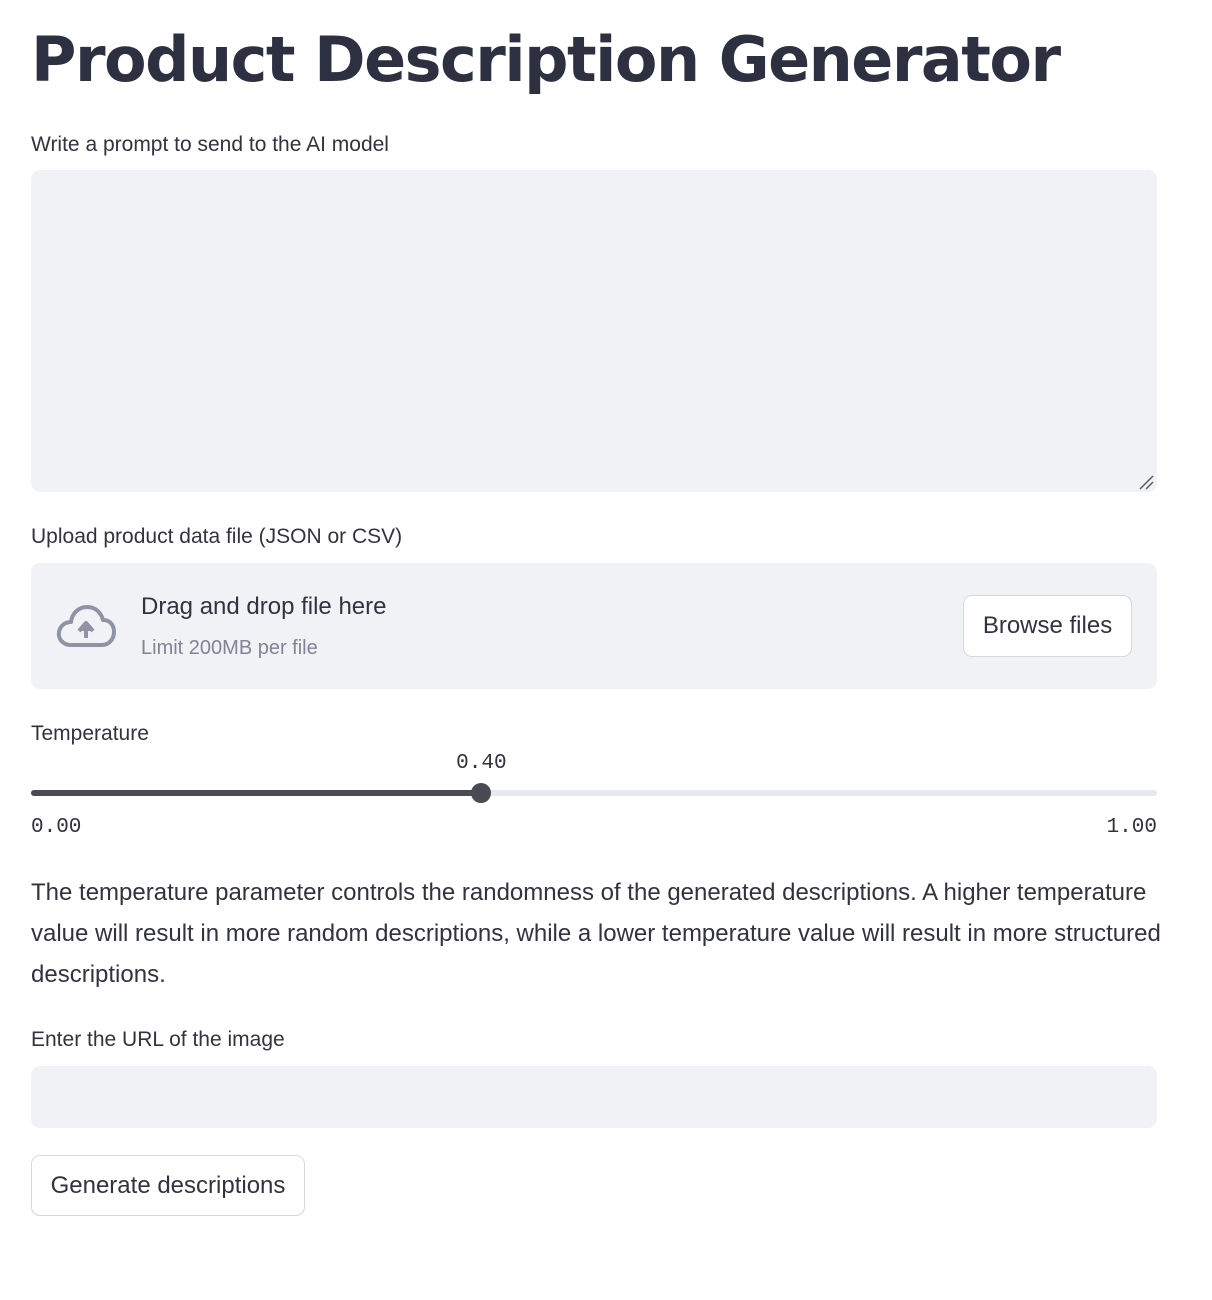 This screenshot has width=1212, height=1300. Describe the element at coordinates (264, 606) in the screenshot. I see `dropzone-instruction: Drag and drop file here` at that location.